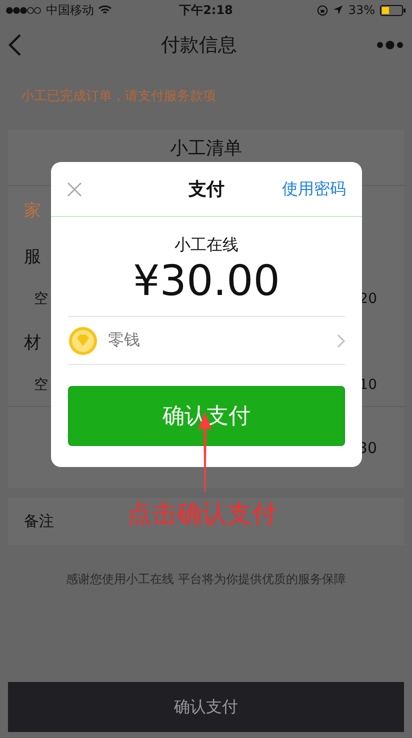 The height and width of the screenshot is (738, 412). What do you see at coordinates (199, 45) in the screenshot?
I see `page-title: 付款信息` at bounding box center [199, 45].